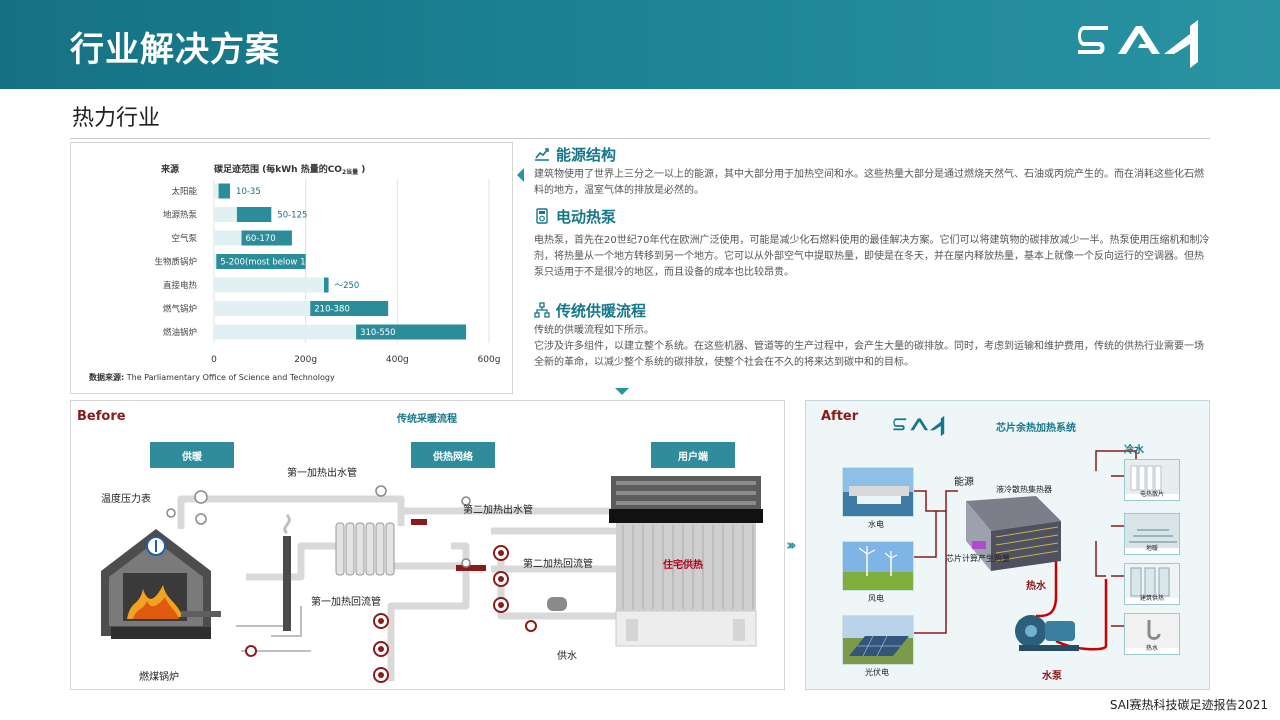 This screenshot has height=720, width=1280. What do you see at coordinates (878, 566) in the screenshot?
I see `photo-wind-power` at bounding box center [878, 566].